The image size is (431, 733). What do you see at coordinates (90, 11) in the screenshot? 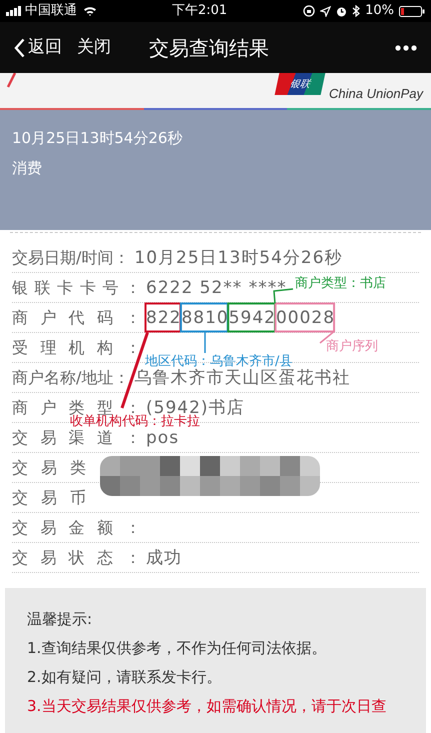
I see `wifi-icon` at bounding box center [90, 11].